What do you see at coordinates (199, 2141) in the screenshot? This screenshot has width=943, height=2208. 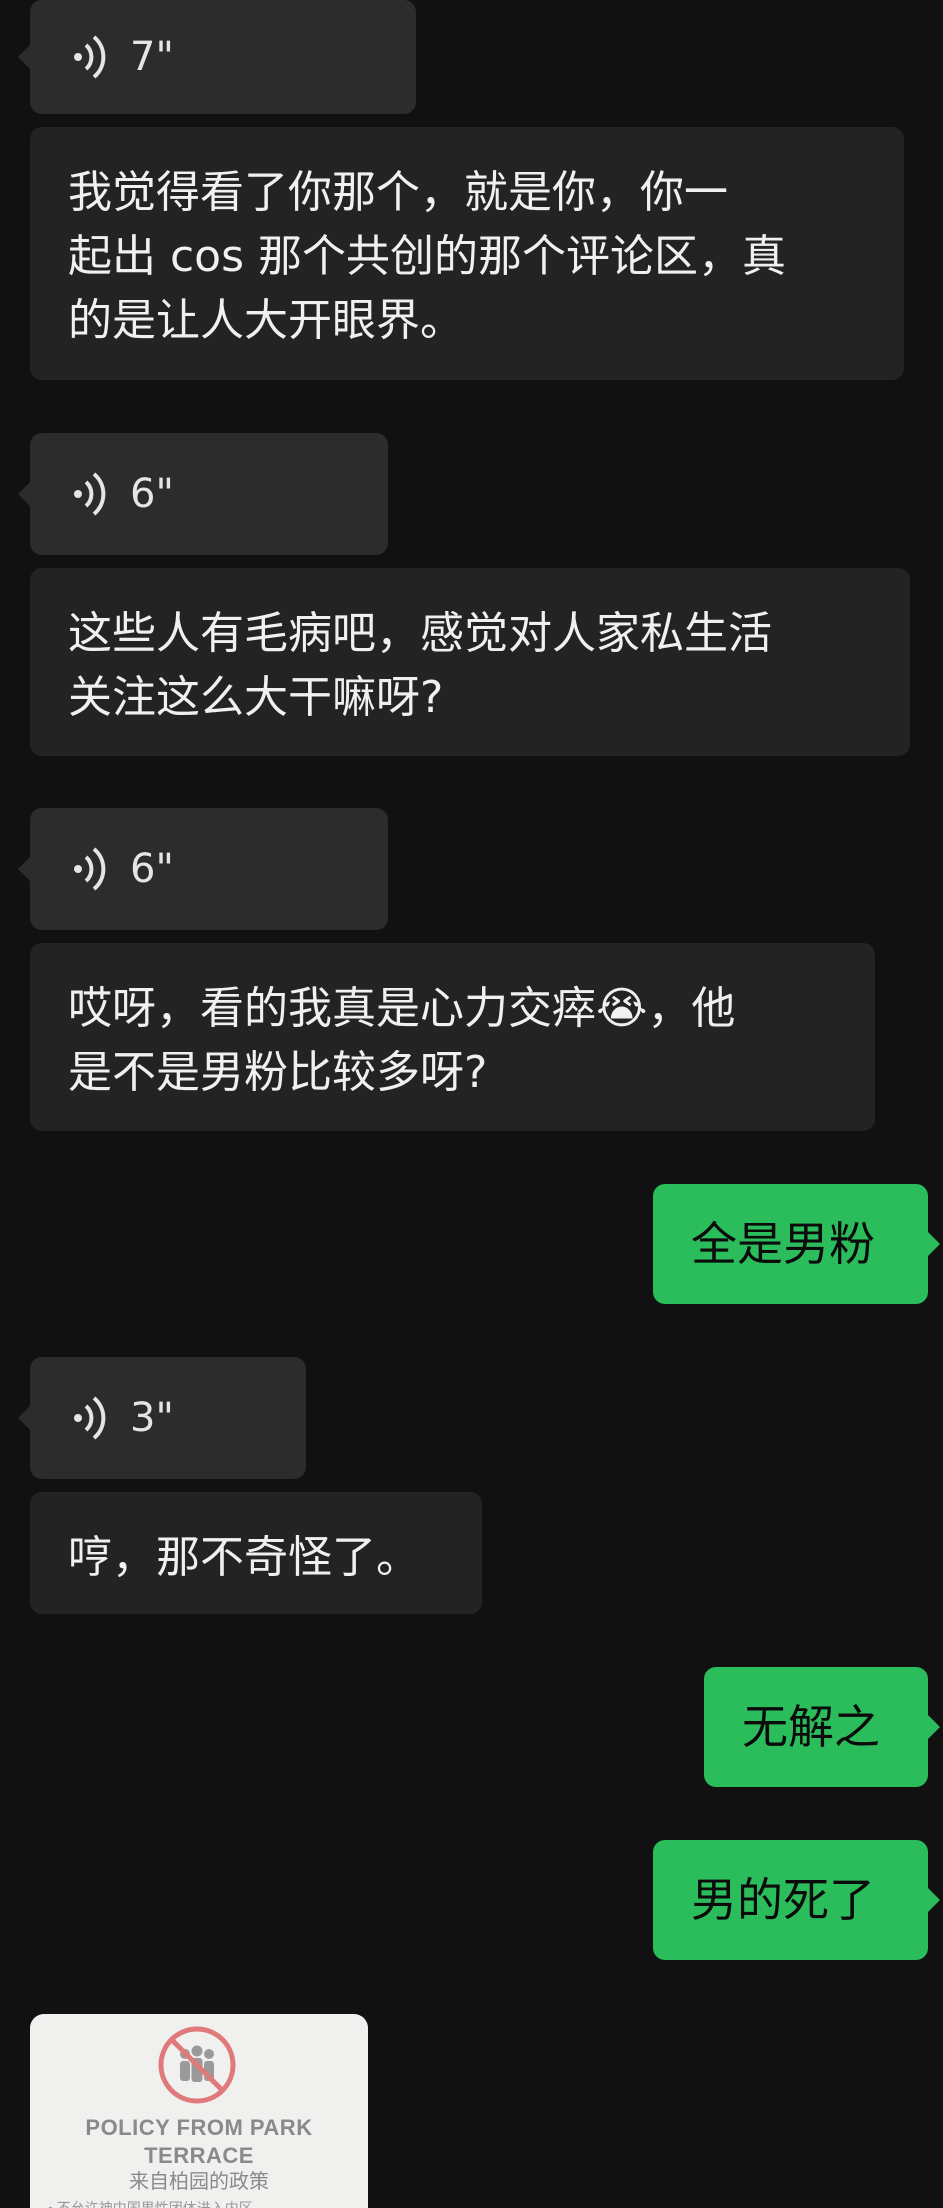 I see `sticker-title: POLICY FROM PARK TERRACE` at bounding box center [199, 2141].